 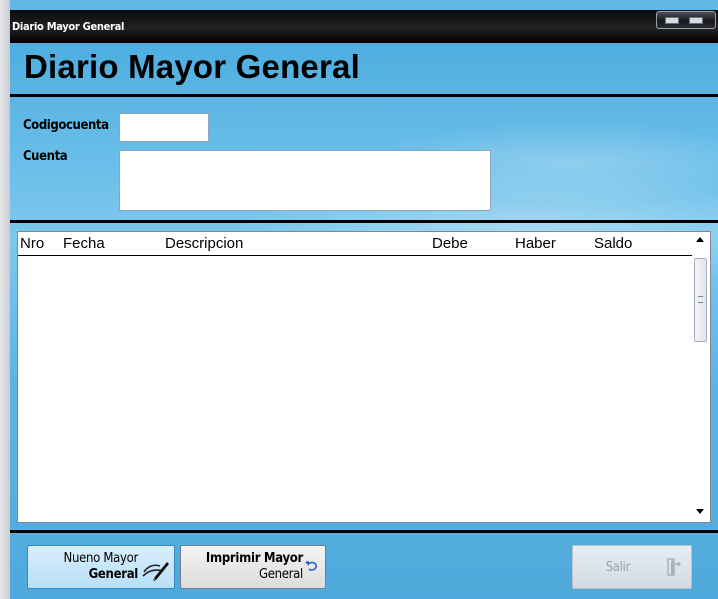 I want to click on header-divider, so click(x=364, y=95).